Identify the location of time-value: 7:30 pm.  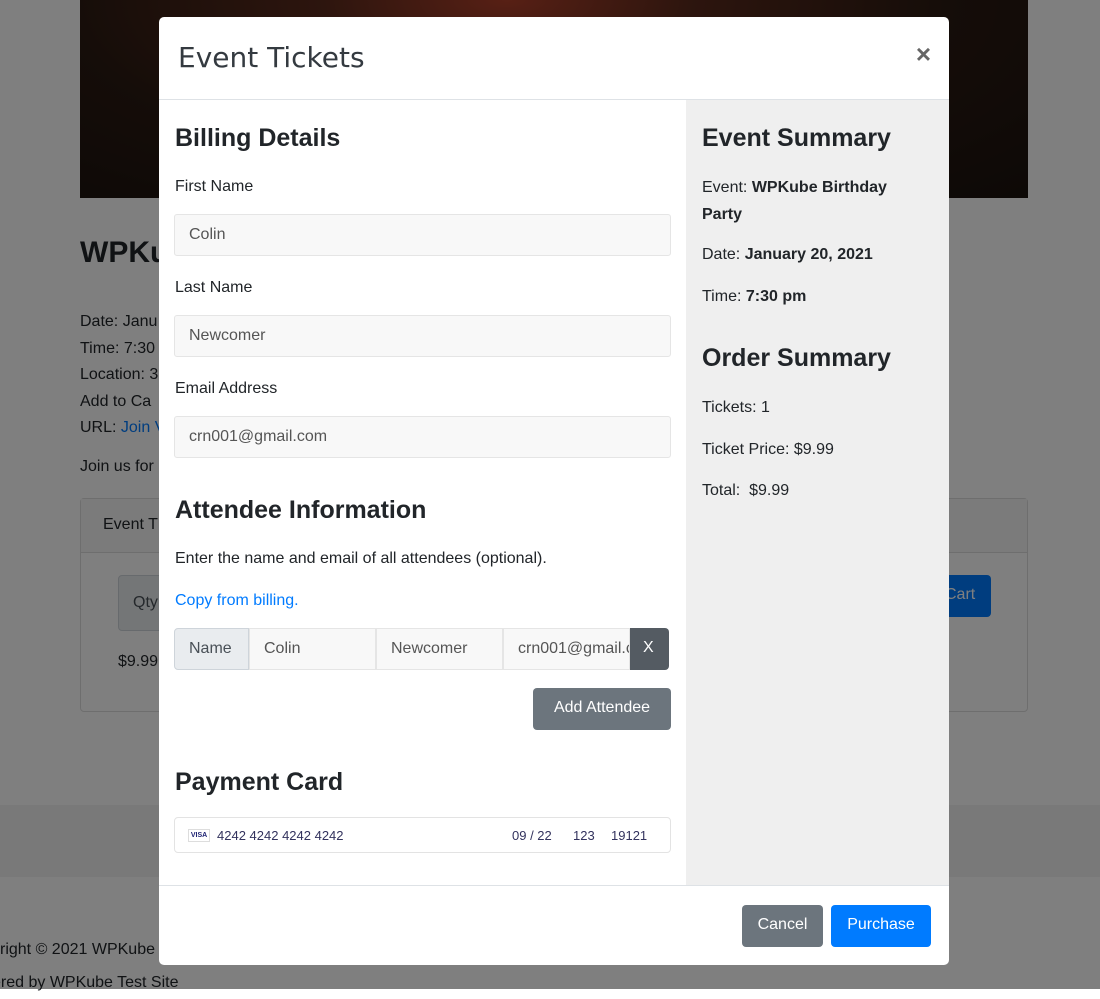
(776, 296).